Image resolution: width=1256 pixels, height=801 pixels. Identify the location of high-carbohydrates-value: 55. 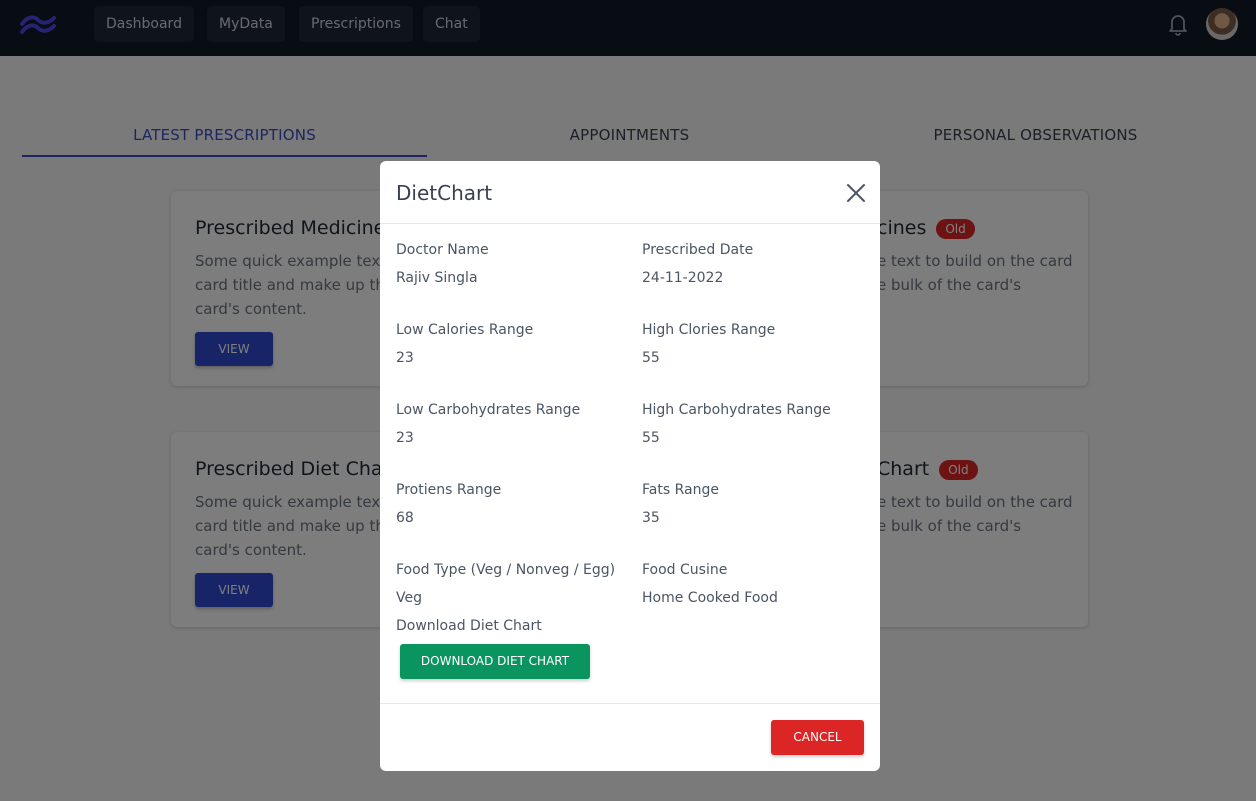
(651, 438).